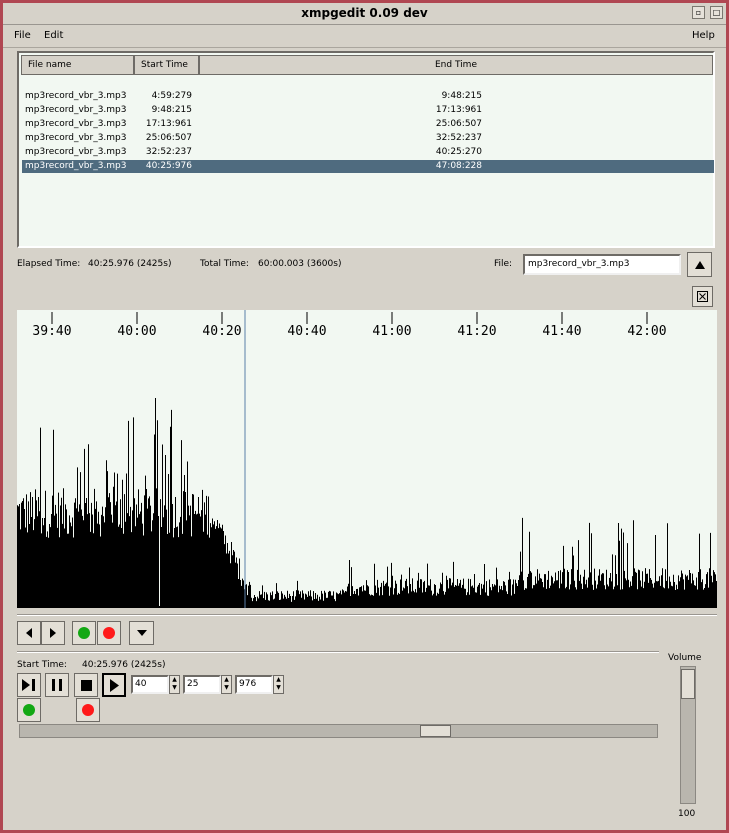 This screenshot has width=729, height=833. I want to click on stop-button, so click(86, 685).